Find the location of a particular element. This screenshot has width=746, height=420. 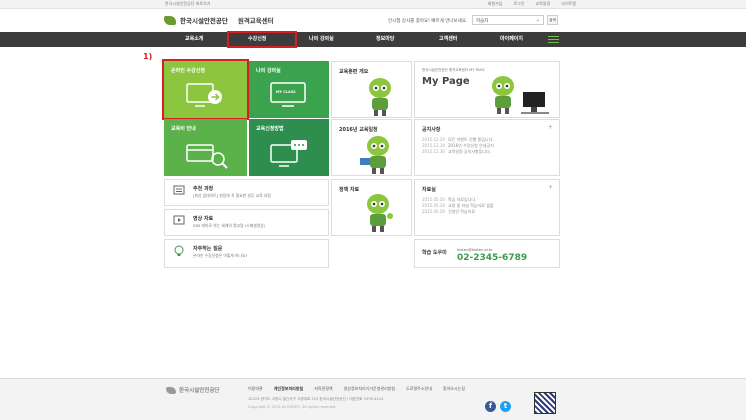

footer-logo: 한국시설안전공단 is located at coordinates (192, 390).